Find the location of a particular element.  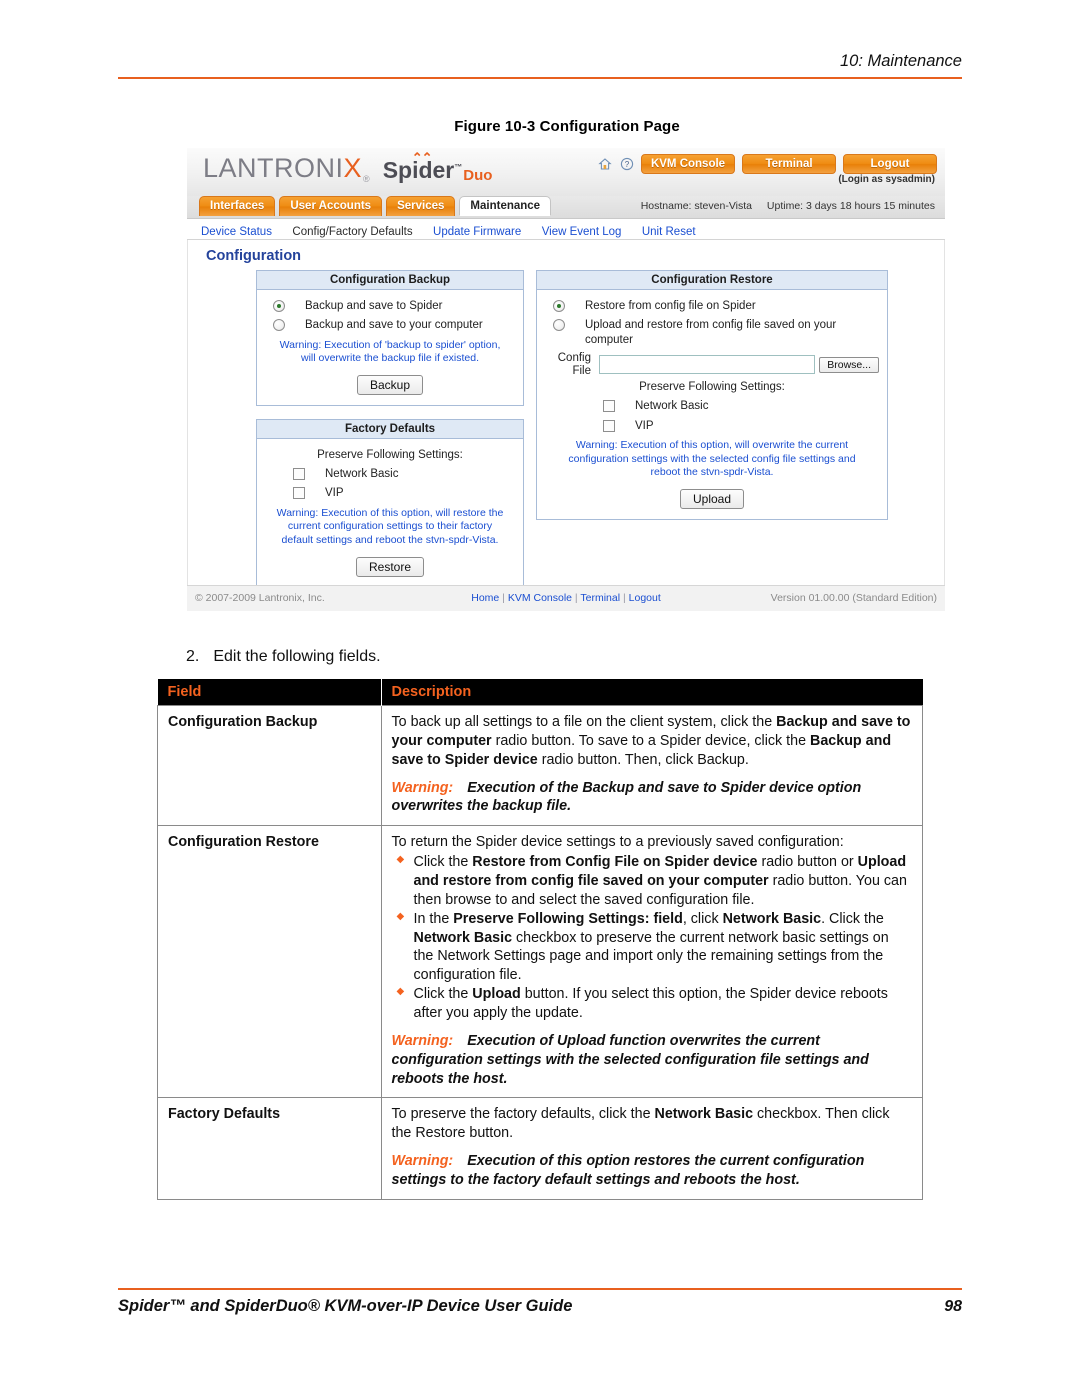

trademark-mark: ™ is located at coordinates (458, 167).